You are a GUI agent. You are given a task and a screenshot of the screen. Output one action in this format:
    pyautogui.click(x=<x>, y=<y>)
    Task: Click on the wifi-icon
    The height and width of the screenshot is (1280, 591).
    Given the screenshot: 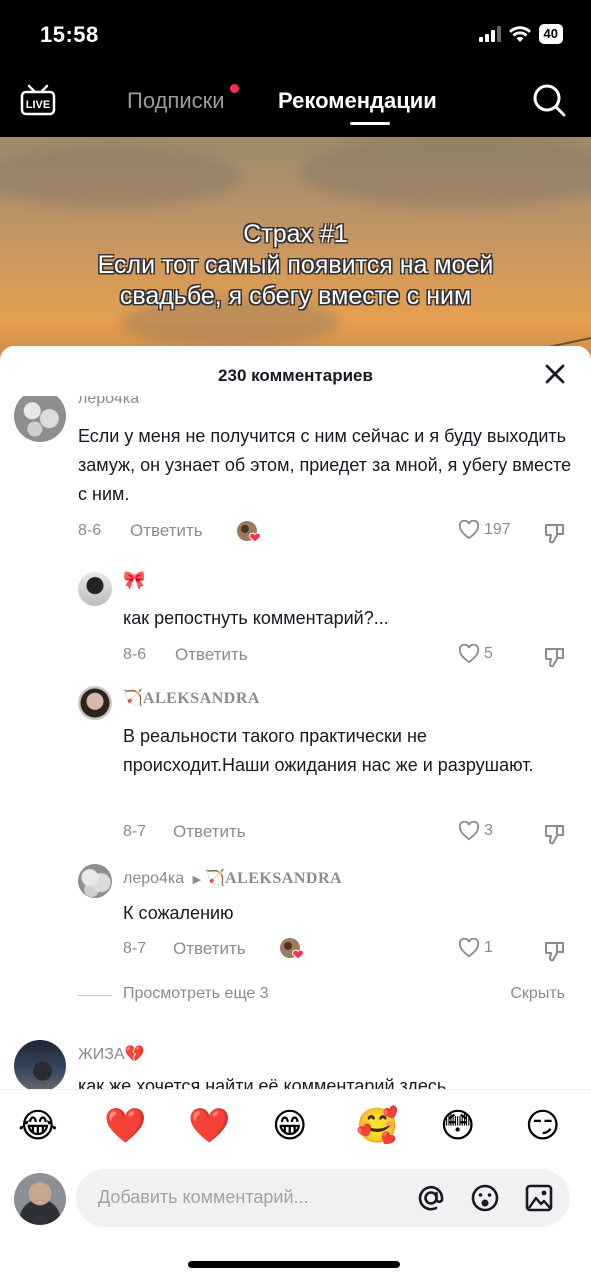 What is the action you would take?
    pyautogui.click(x=519, y=33)
    